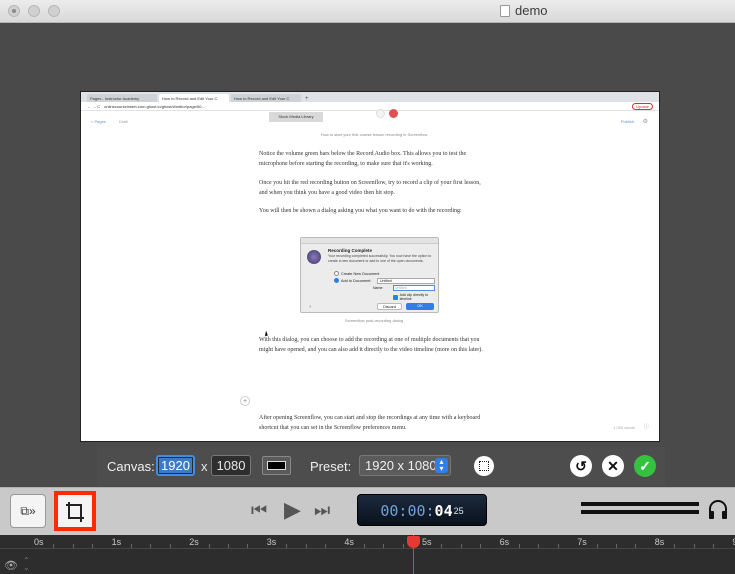 The image size is (735, 574). What do you see at coordinates (640, 512) in the screenshot?
I see `audio-meter-right` at bounding box center [640, 512].